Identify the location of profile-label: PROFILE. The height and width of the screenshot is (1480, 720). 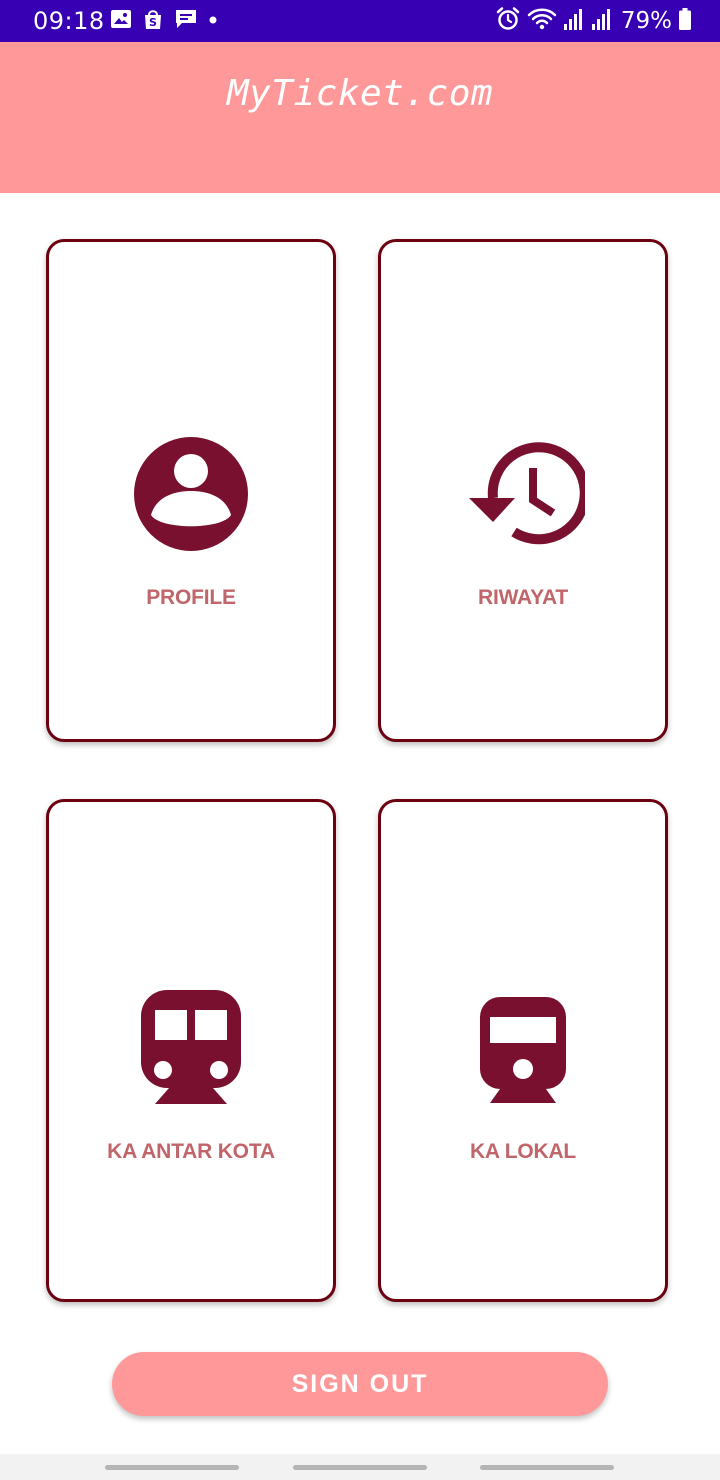
(191, 597).